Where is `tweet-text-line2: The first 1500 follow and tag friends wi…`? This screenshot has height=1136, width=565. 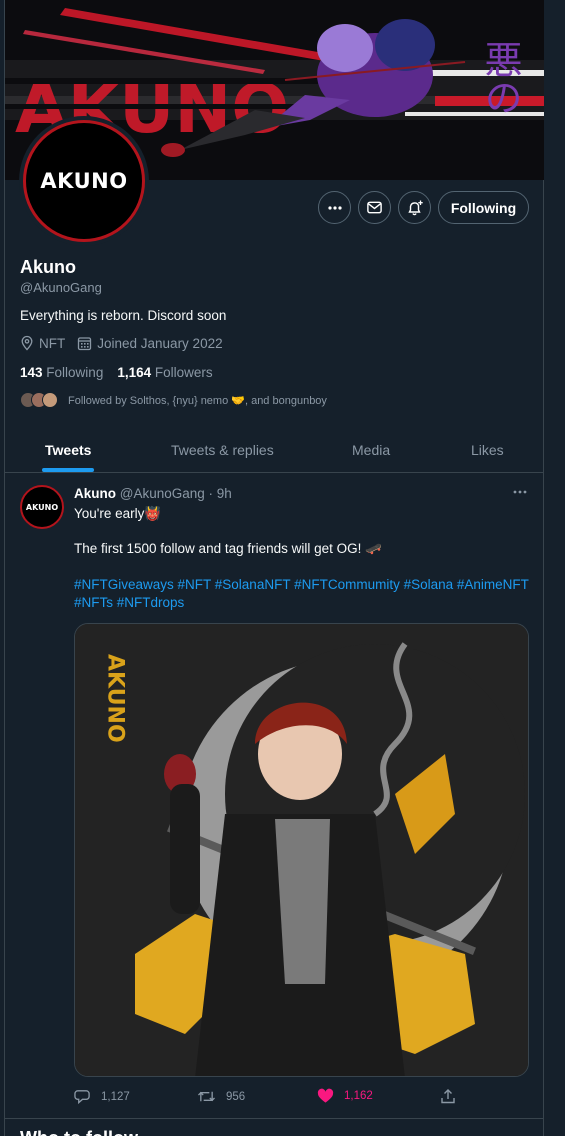 tweet-text-line2: The first 1500 follow and tag friends wi… is located at coordinates (228, 548).